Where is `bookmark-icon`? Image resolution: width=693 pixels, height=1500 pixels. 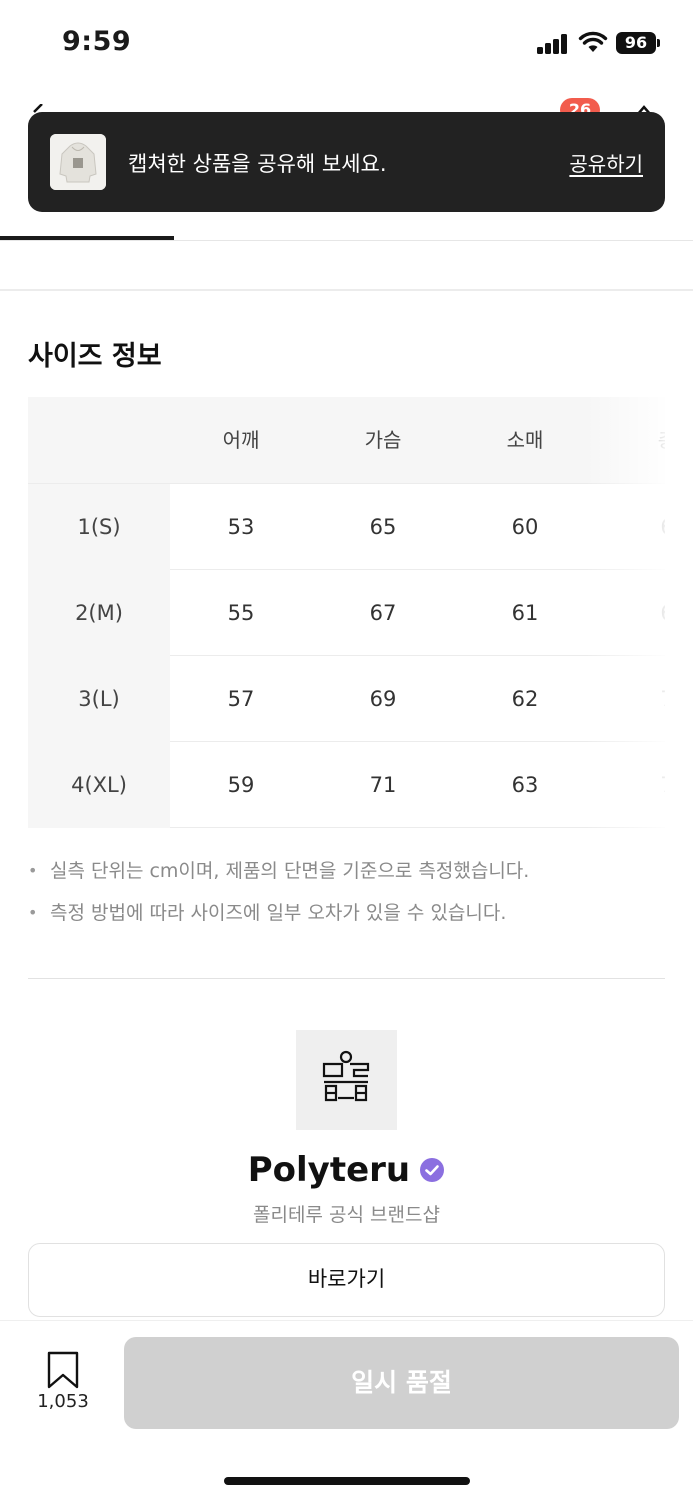 bookmark-icon is located at coordinates (63, 1370).